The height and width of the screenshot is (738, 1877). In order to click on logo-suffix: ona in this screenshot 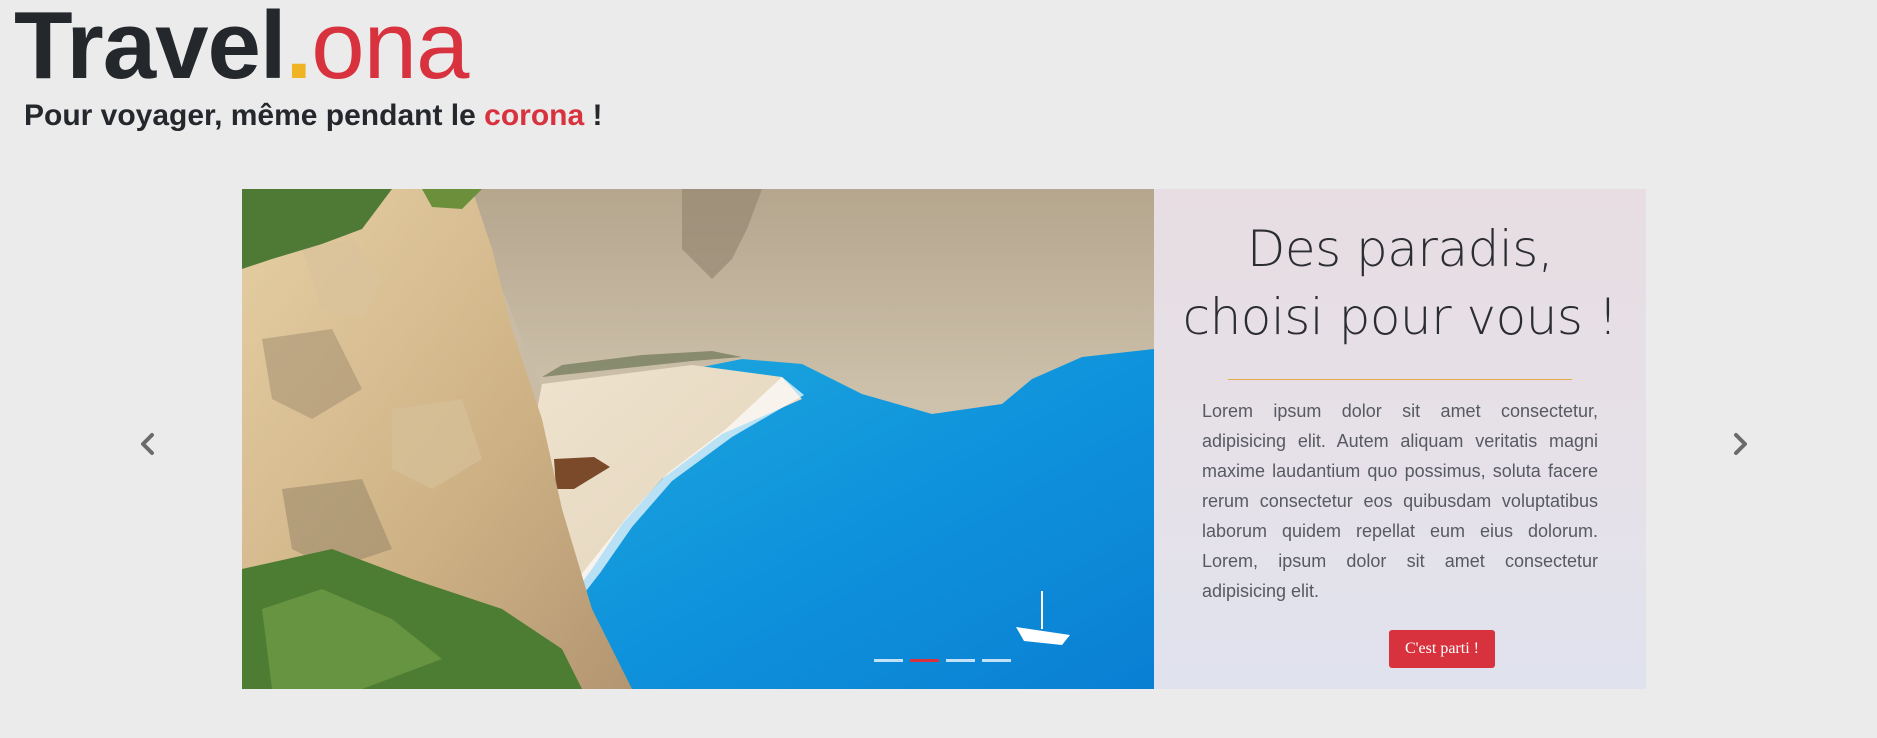, I will do `click(390, 49)`.